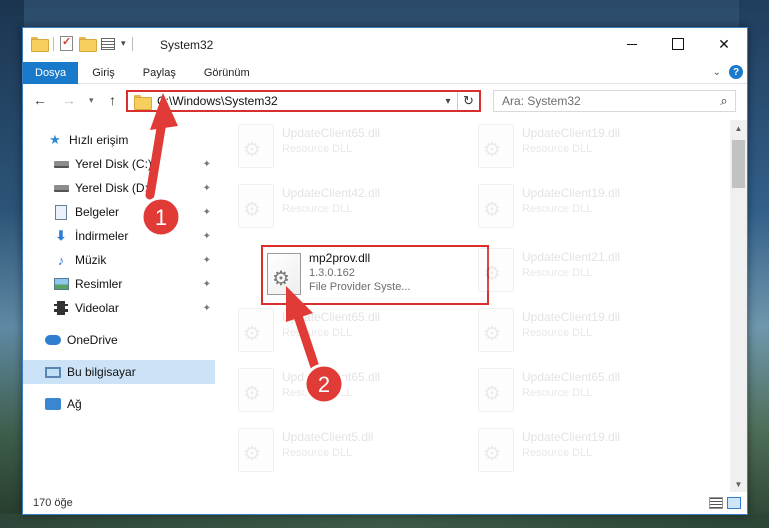  I want to click on address-folder-icon, so click(143, 102).